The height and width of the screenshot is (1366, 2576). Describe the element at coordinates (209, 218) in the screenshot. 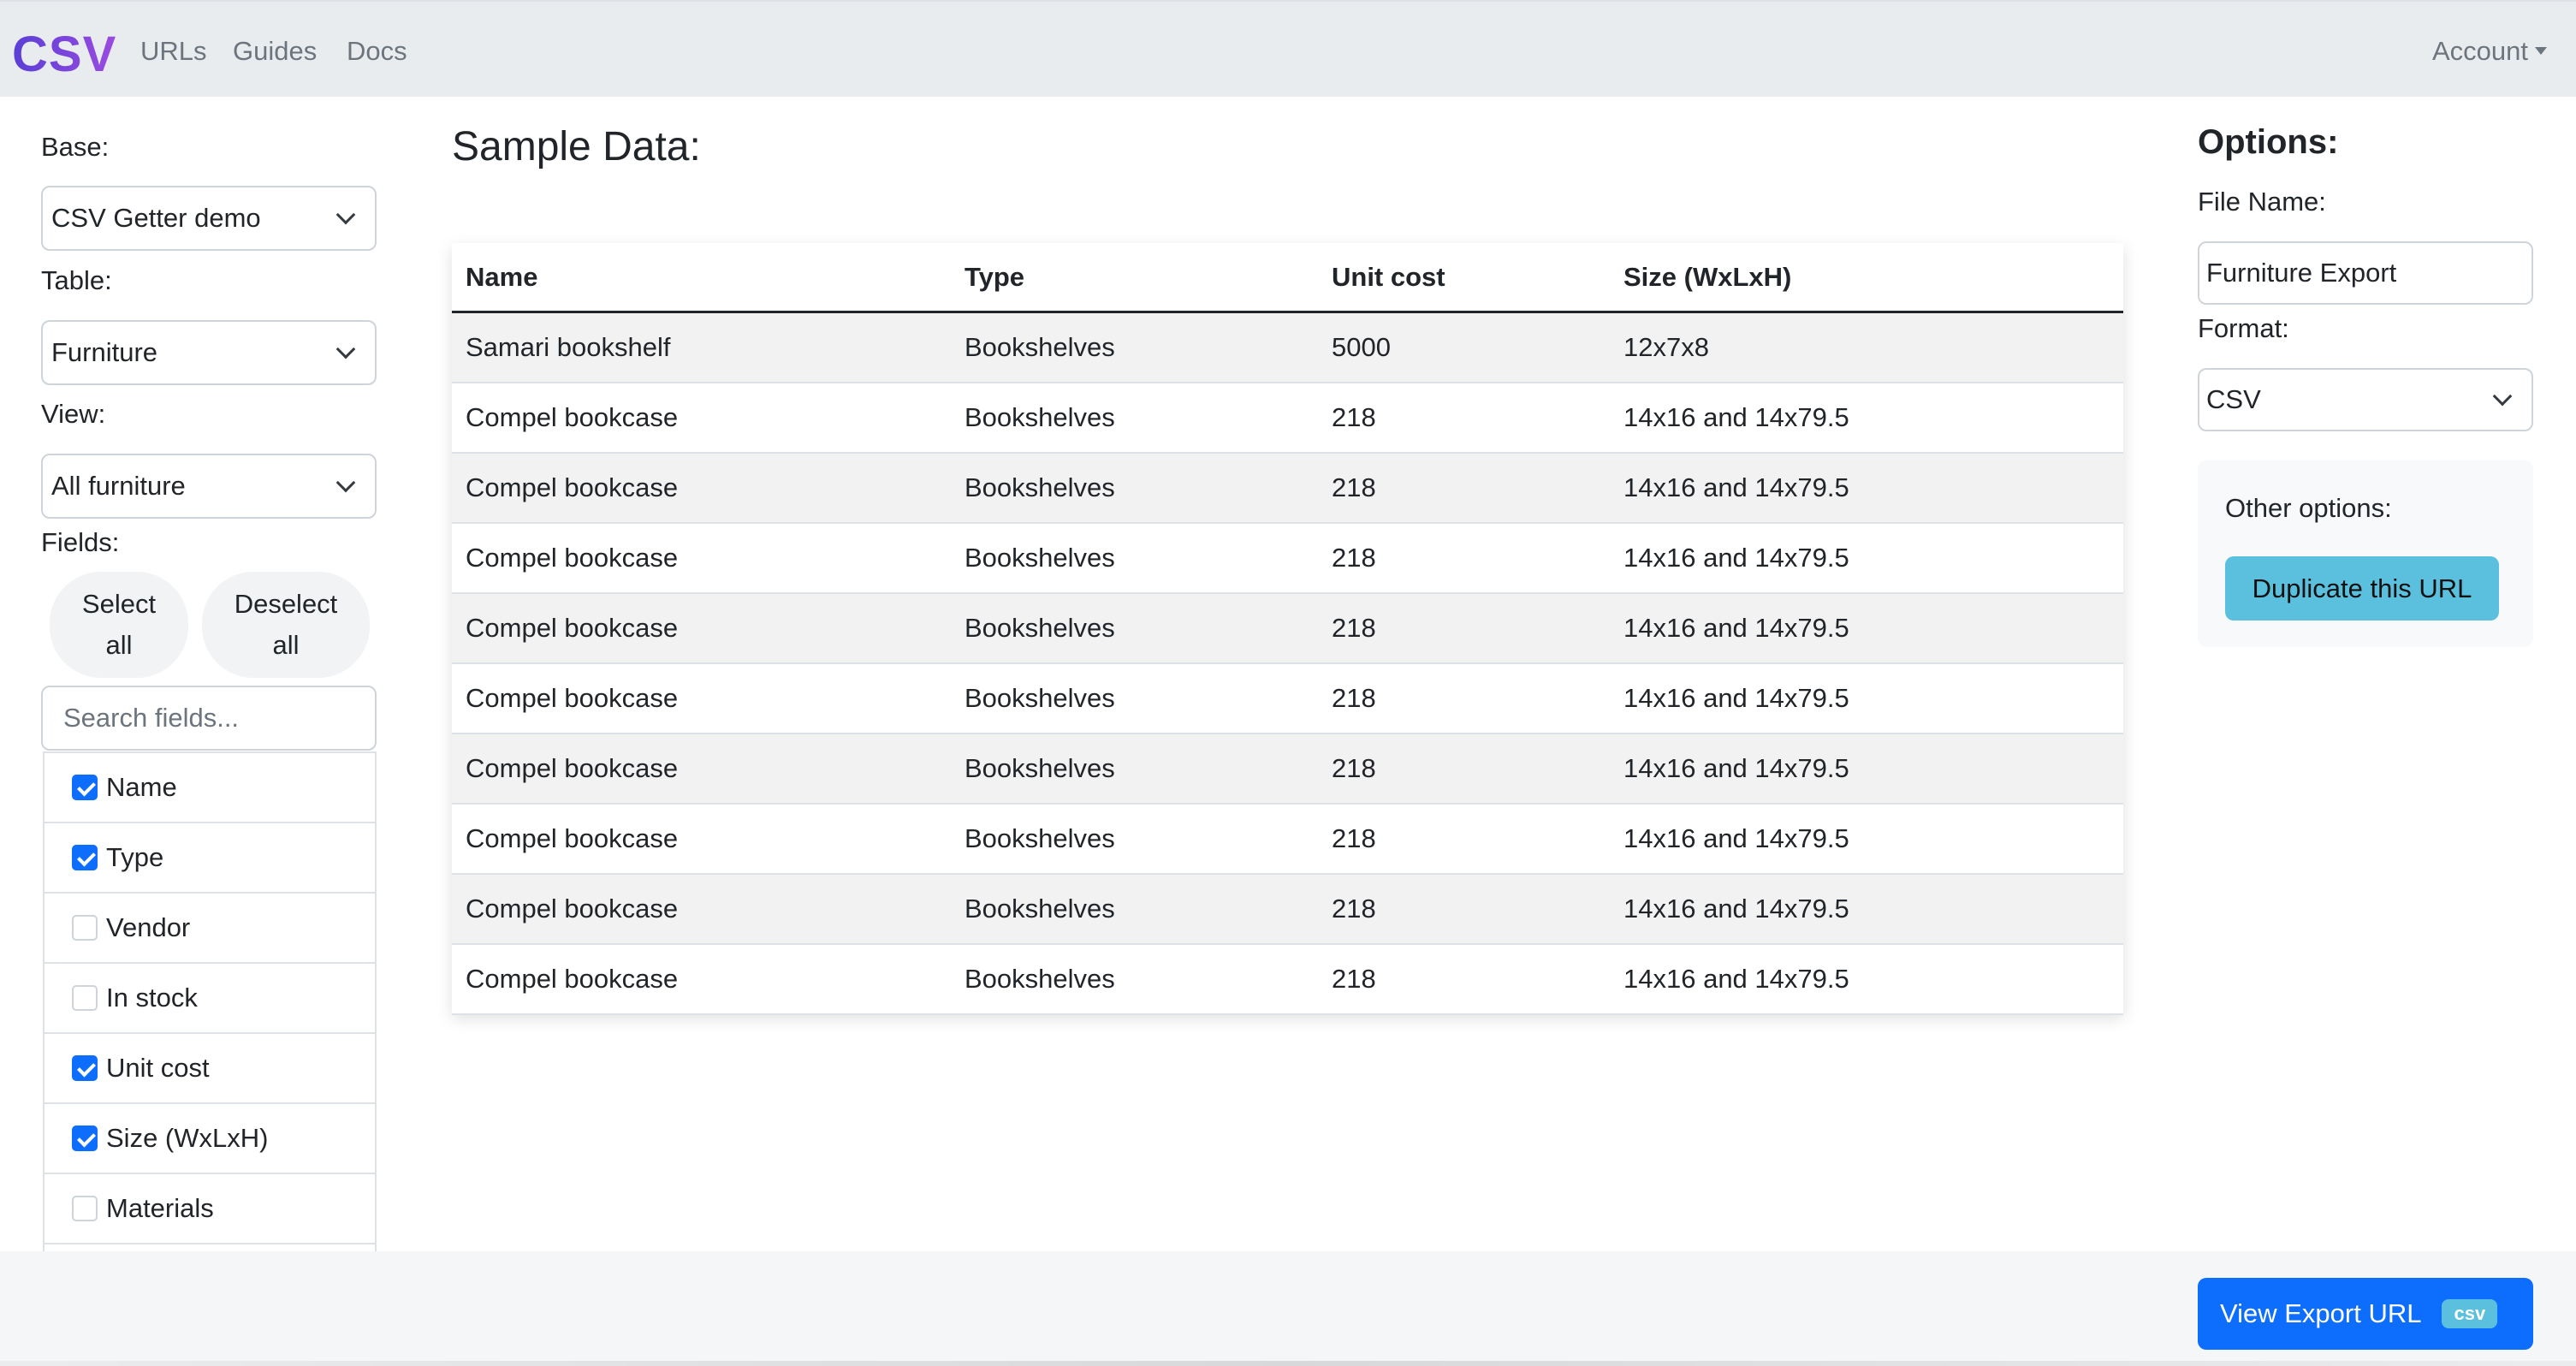

I see `base-select: CSV Getter demo` at that location.